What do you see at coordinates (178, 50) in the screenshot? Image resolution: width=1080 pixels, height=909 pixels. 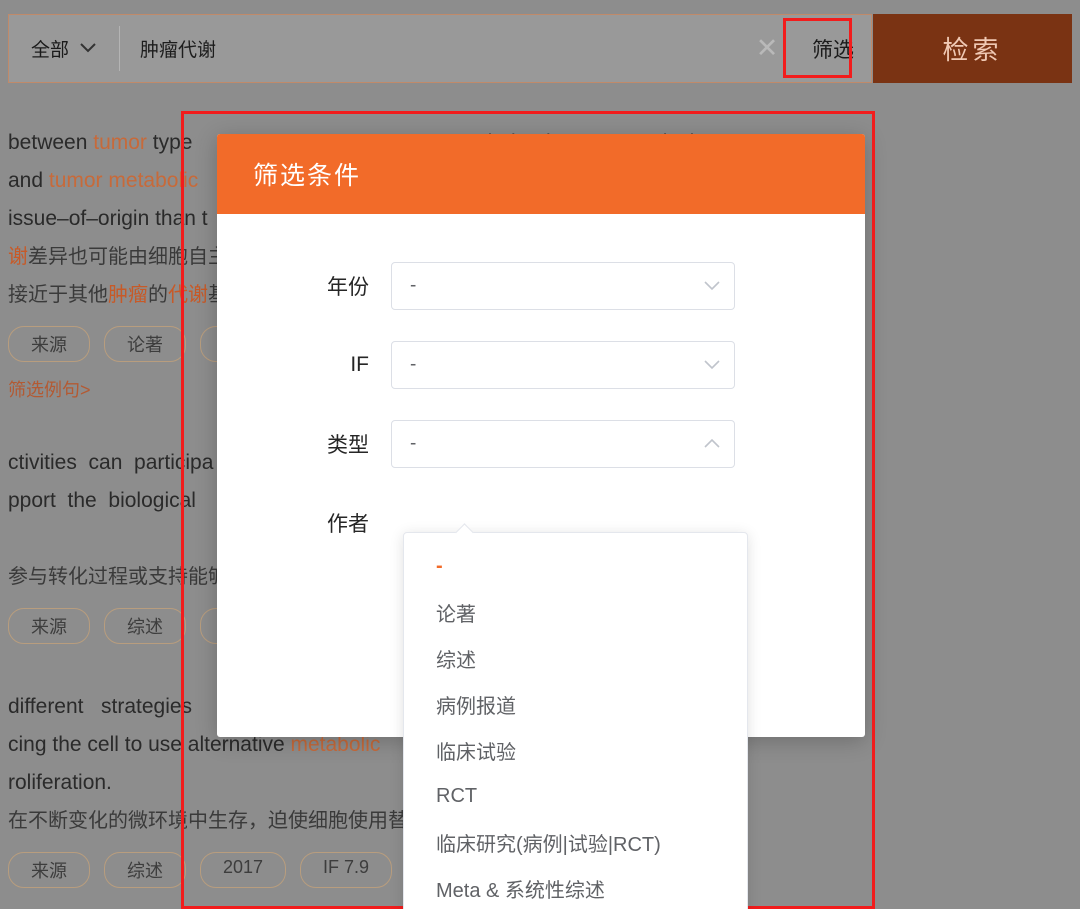 I see `search-query-value: 肿瘤代谢` at bounding box center [178, 50].